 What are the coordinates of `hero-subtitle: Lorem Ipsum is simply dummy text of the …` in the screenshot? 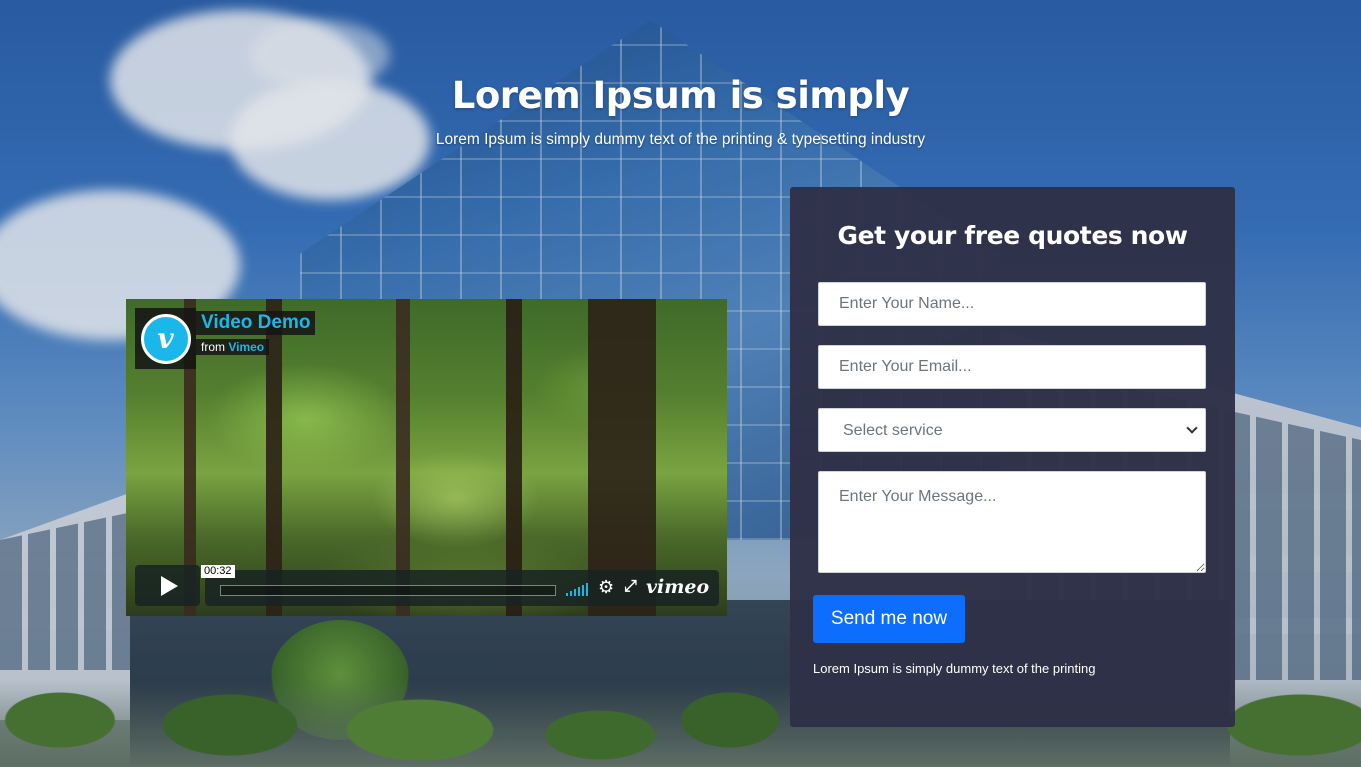 It's located at (680, 139).